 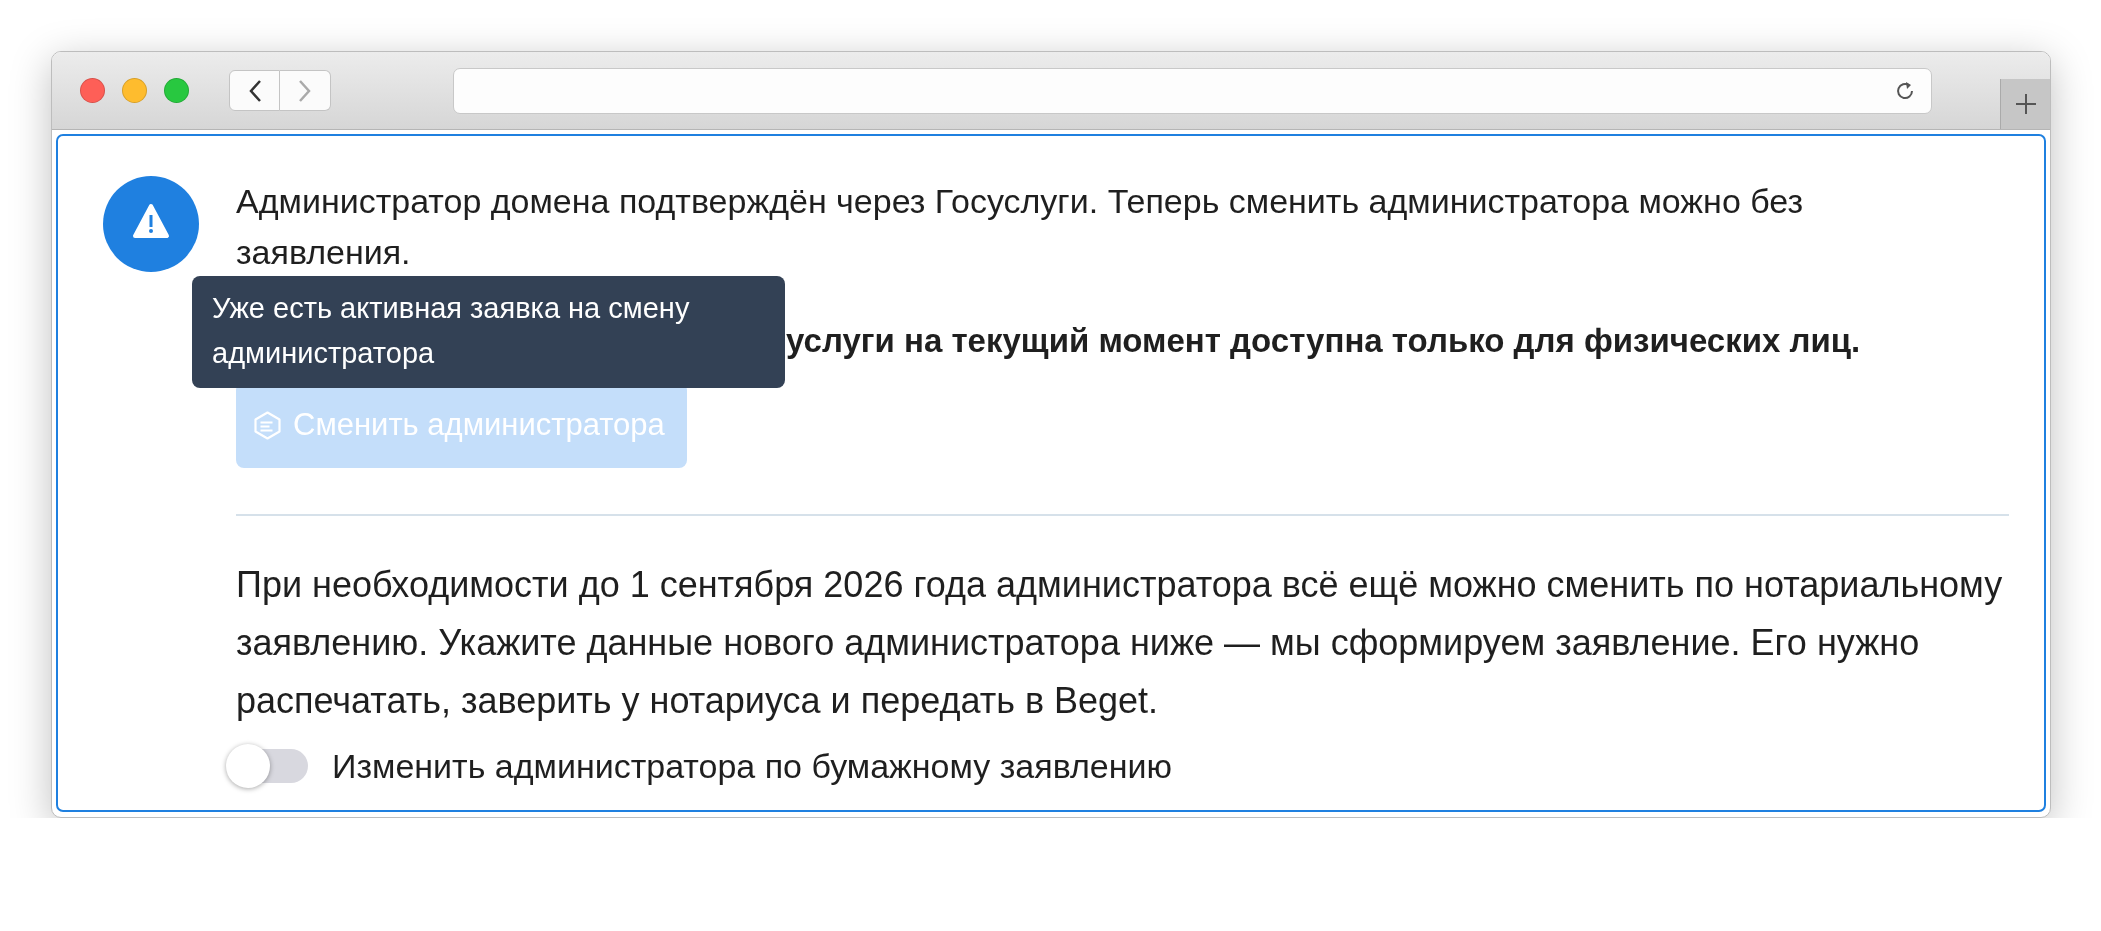 What do you see at coordinates (1192, 90) in the screenshot?
I see `address-field` at bounding box center [1192, 90].